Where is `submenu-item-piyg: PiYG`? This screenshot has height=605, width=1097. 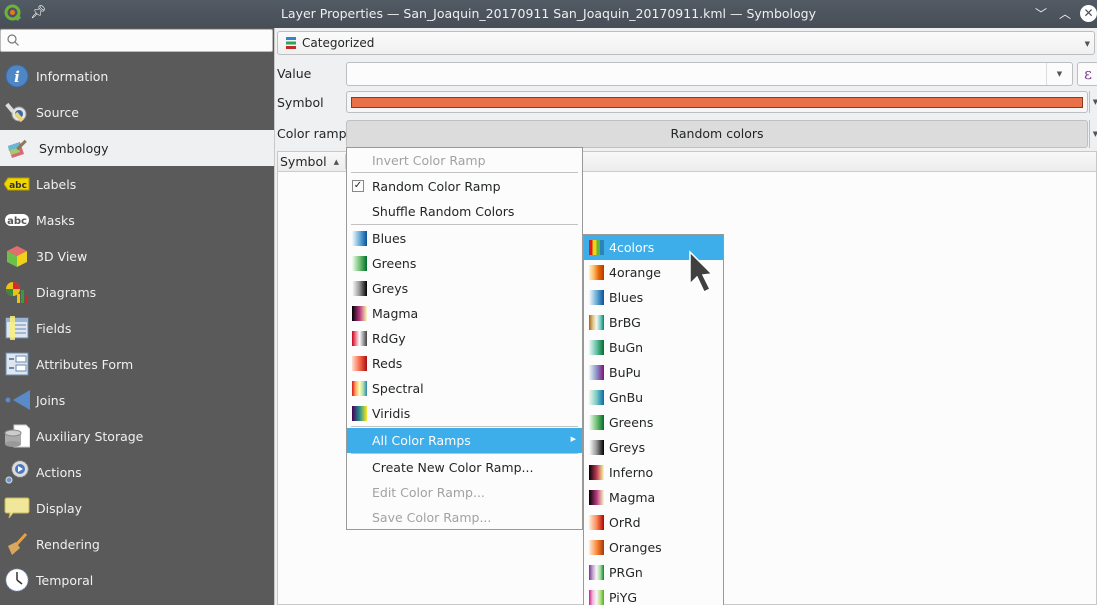 submenu-item-piyg: PiYG is located at coordinates (653, 595).